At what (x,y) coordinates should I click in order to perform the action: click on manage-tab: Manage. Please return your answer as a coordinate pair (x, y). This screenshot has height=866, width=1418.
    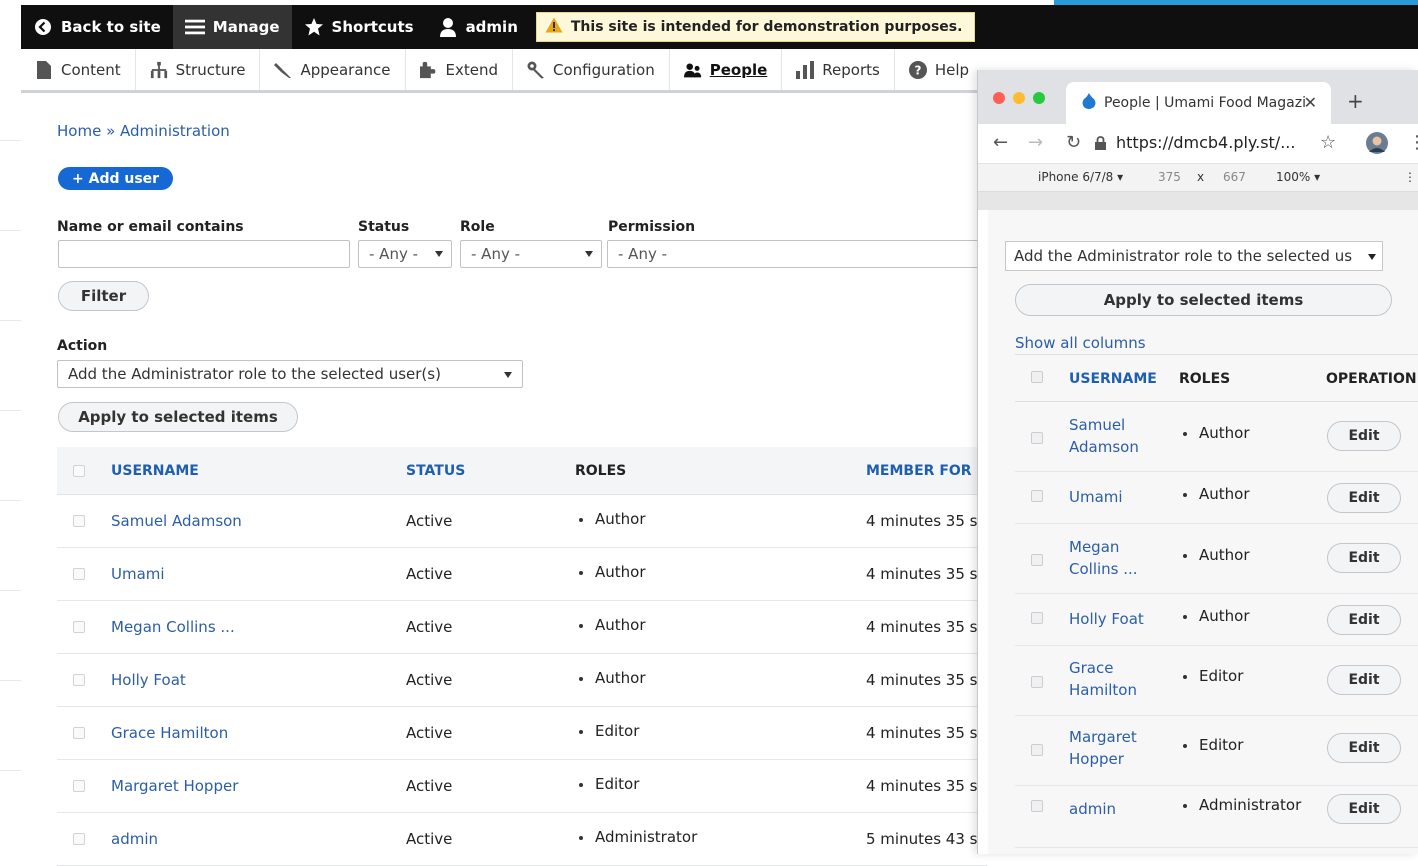
    Looking at the image, I should click on (232, 27).